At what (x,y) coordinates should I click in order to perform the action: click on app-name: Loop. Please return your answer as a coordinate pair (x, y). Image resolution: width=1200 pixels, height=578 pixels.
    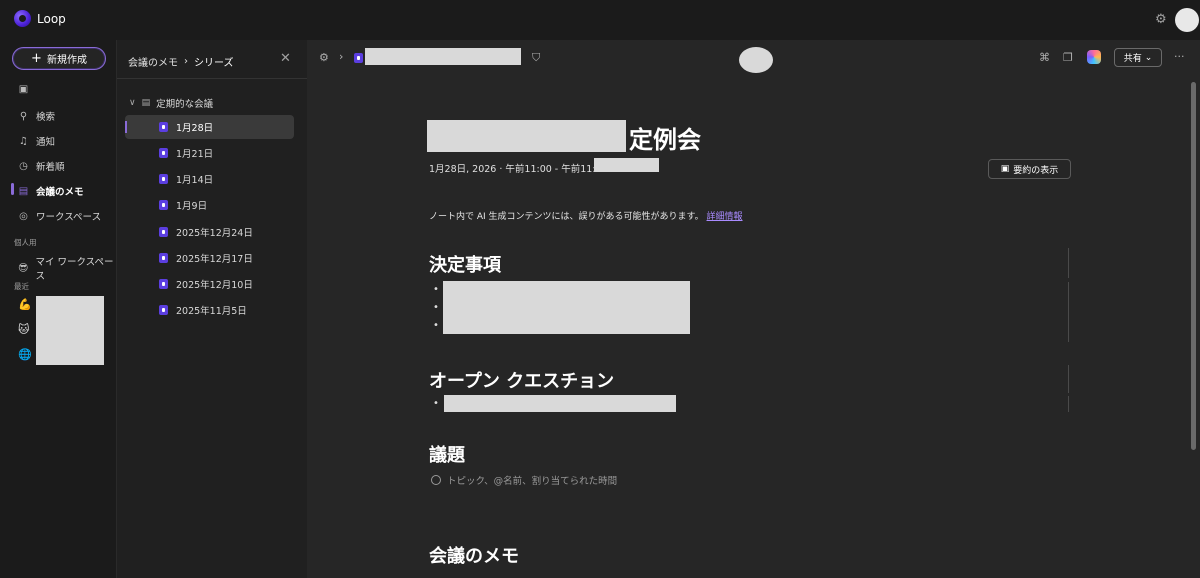
    Looking at the image, I should click on (51, 18).